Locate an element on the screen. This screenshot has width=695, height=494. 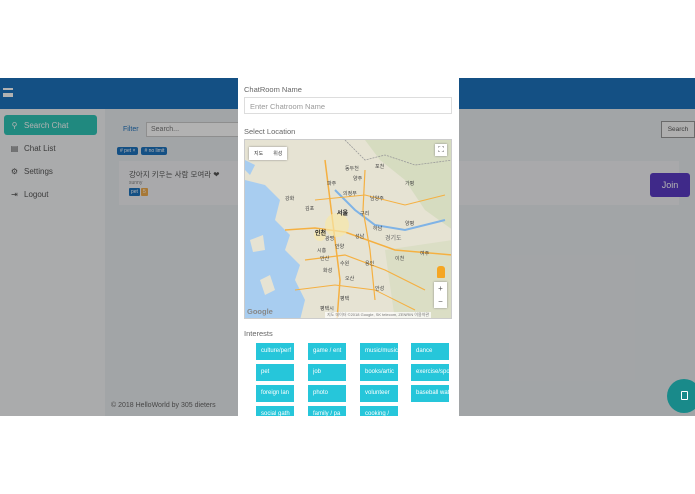
interest-button: culture/perf is located at coordinates (275, 351).